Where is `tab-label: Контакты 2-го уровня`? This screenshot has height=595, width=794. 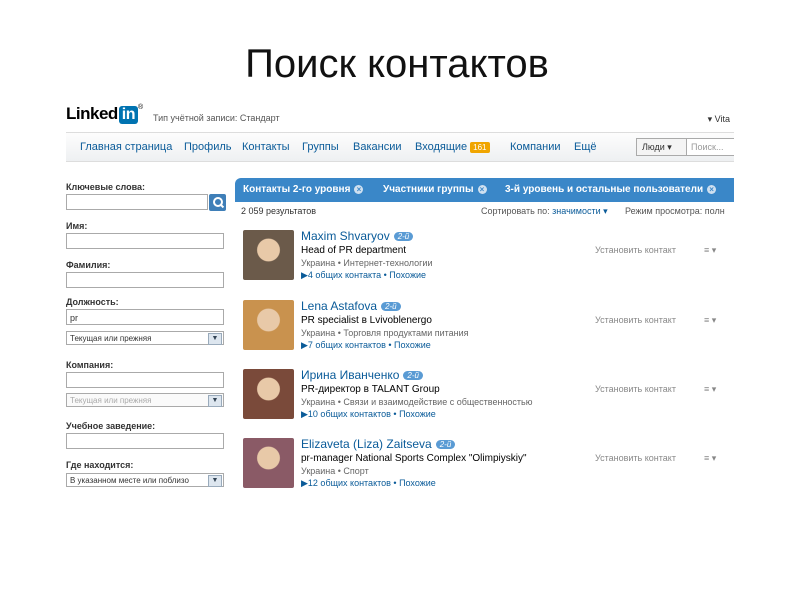
tab-label: Контакты 2-го уровня is located at coordinates (297, 189).